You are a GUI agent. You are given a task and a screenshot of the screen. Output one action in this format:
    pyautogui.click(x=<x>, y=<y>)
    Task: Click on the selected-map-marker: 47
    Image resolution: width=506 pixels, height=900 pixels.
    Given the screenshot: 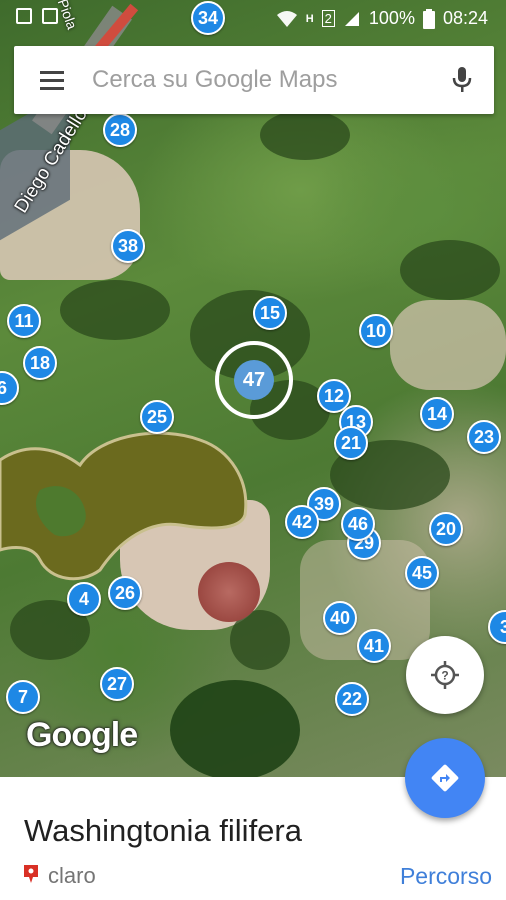 What is the action you would take?
    pyautogui.click(x=254, y=380)
    